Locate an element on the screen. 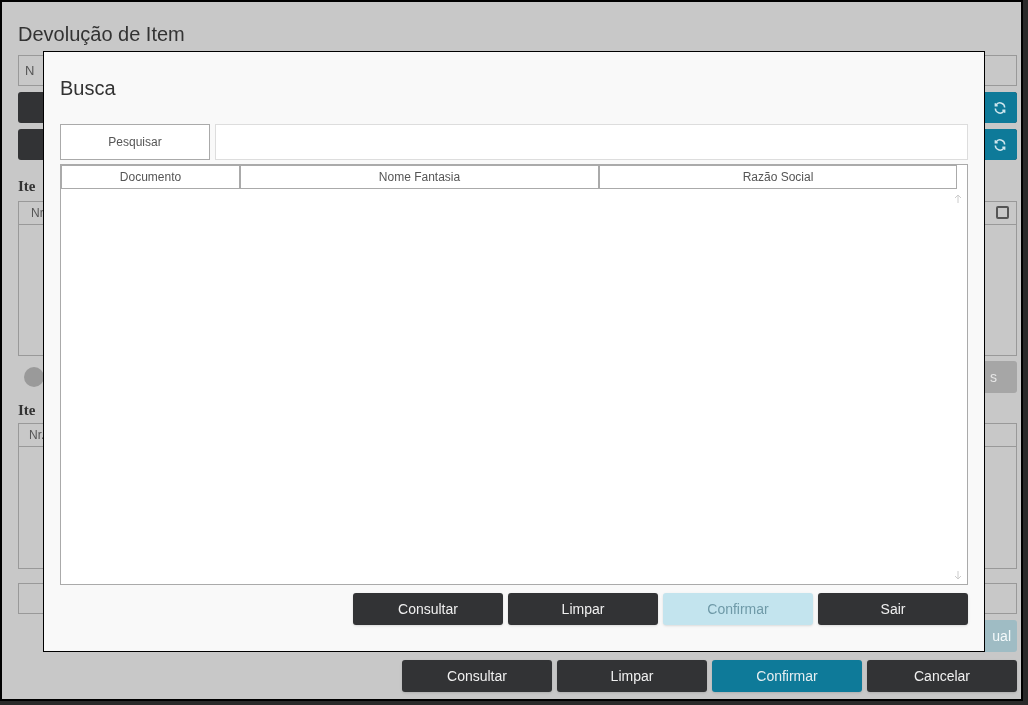 The image size is (1028, 705). toggle-switch is located at coordinates (34, 377).